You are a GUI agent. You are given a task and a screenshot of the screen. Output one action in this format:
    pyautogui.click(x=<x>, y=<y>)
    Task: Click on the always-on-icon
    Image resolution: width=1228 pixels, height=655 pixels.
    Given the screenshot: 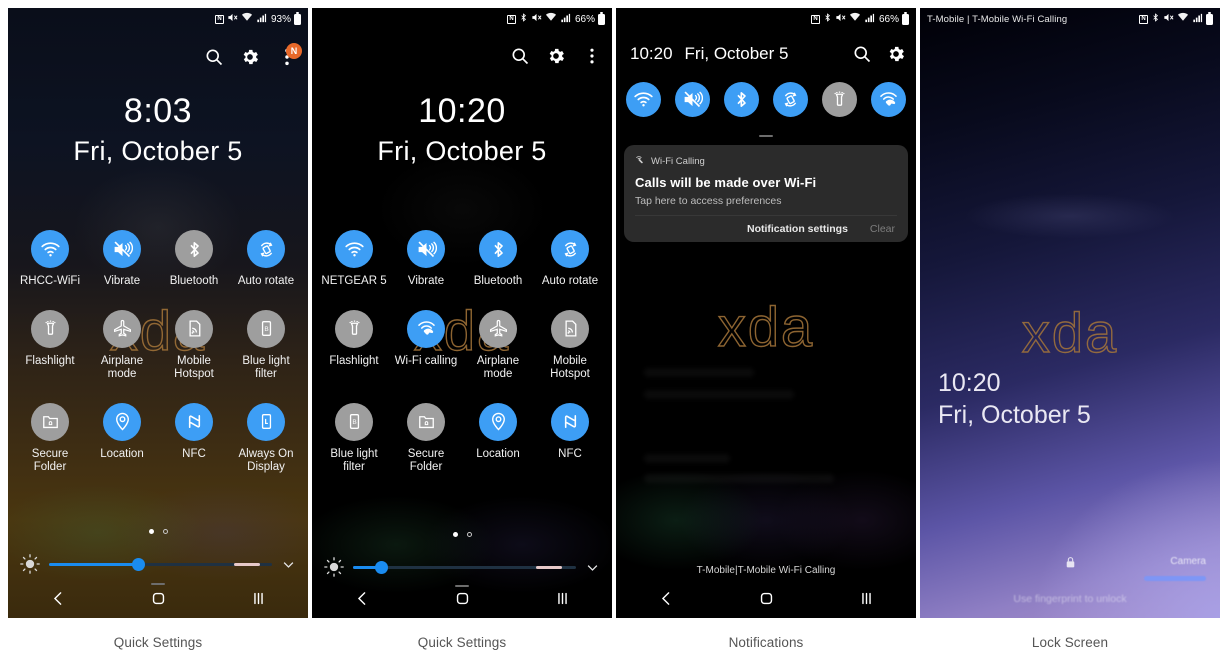 What is the action you would take?
    pyautogui.click(x=266, y=421)
    